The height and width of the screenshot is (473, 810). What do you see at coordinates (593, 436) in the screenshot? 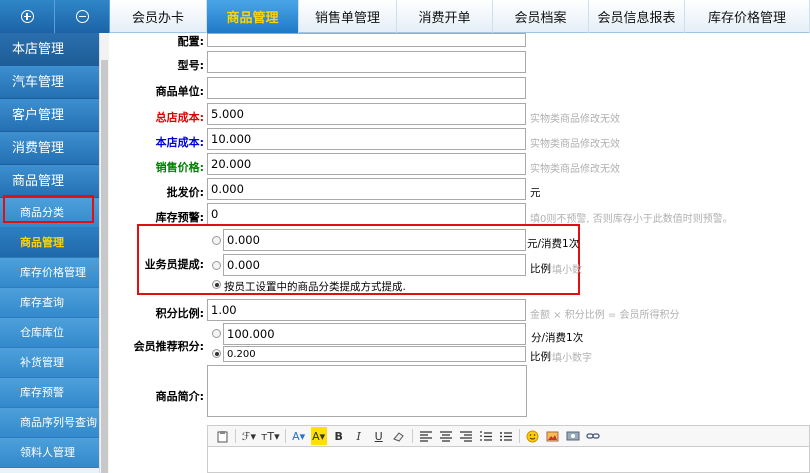
I see `link-icon` at bounding box center [593, 436].